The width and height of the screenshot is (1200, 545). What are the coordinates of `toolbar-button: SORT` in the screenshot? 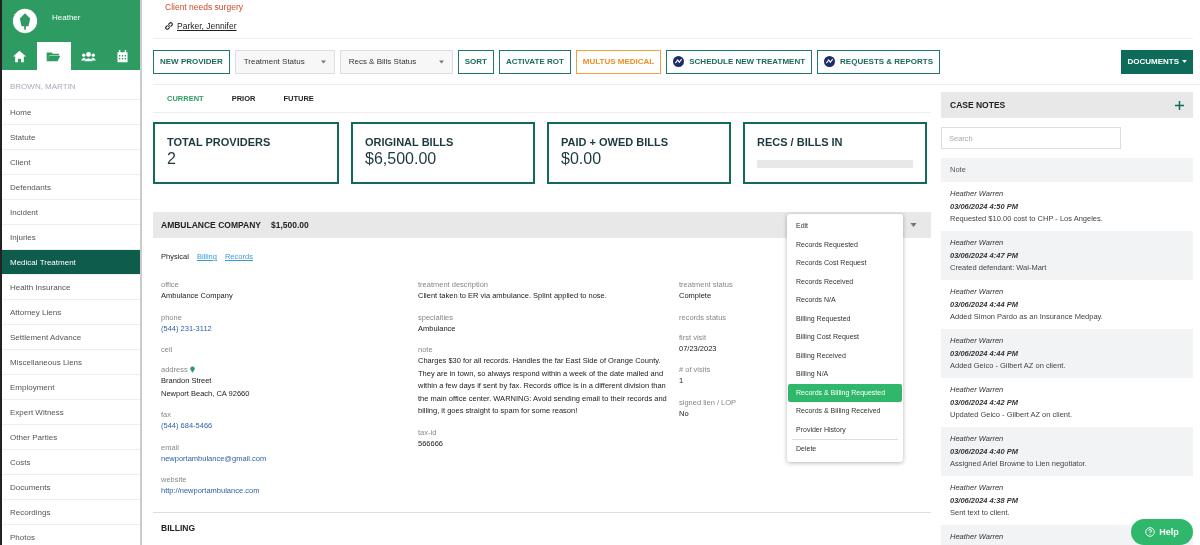 It's located at (475, 61).